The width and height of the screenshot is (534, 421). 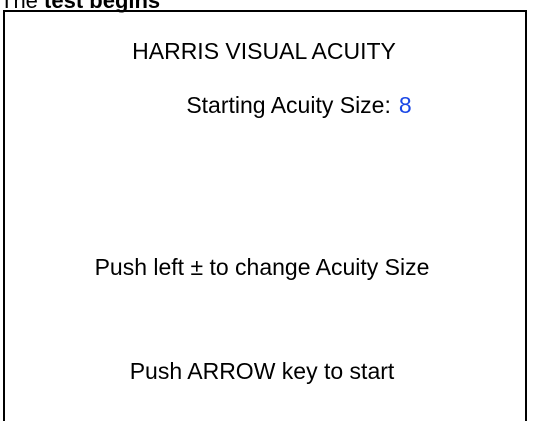 I want to click on change-size-instruction: Push left ± to change Acuity Size, so click(x=262, y=267).